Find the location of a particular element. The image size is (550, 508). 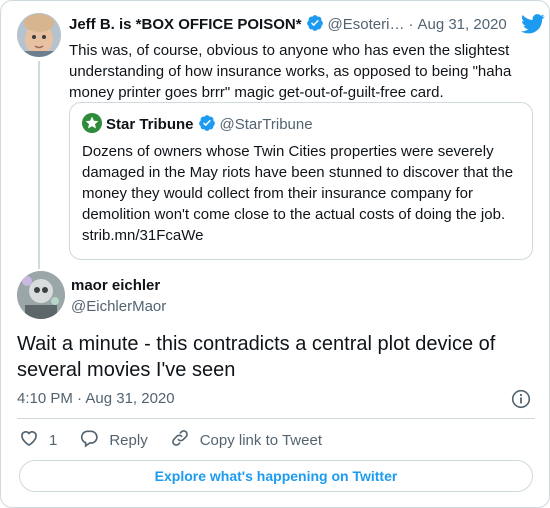

quoted-header: Star Tribune @StarTribune is located at coordinates (197, 124).